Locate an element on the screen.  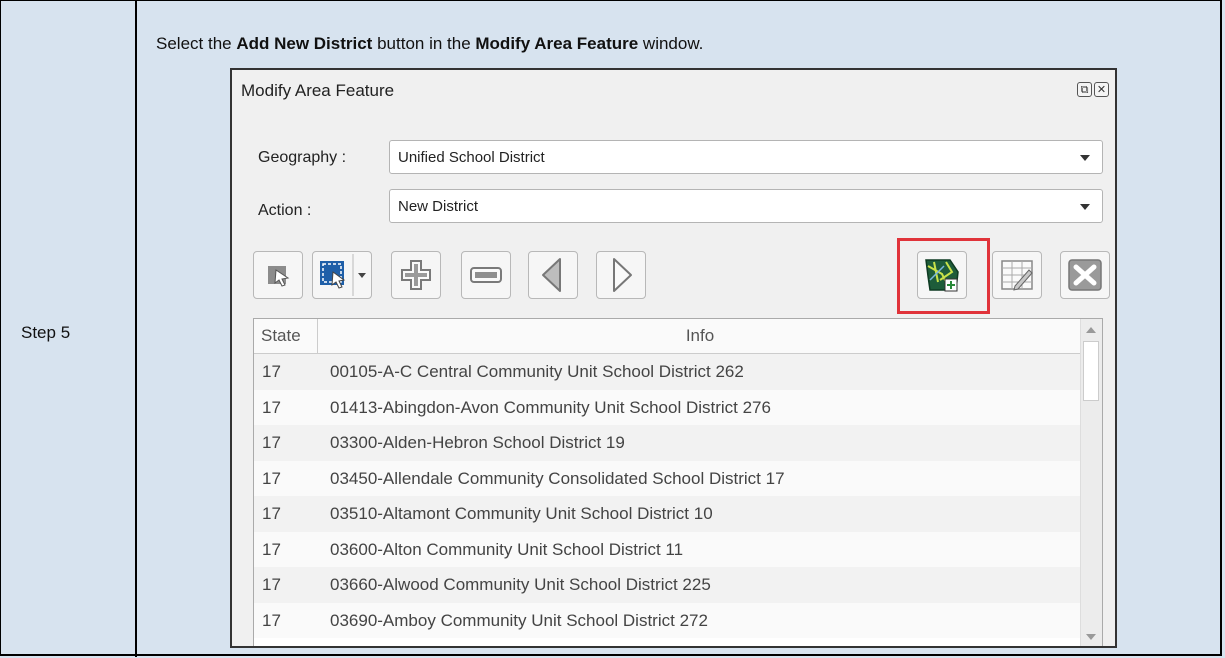
instruction-button-name: Add New District is located at coordinates (304, 43).